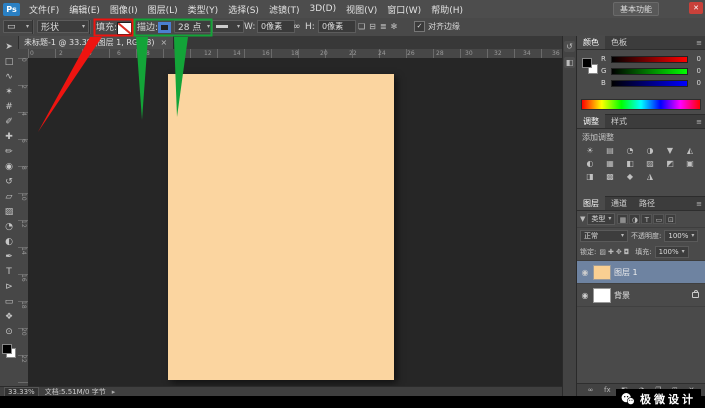 The width and height of the screenshot is (705, 408). What do you see at coordinates (635, 219) in the screenshot?
I see `filter-adjustment-layers-icon: ◑` at bounding box center [635, 219].